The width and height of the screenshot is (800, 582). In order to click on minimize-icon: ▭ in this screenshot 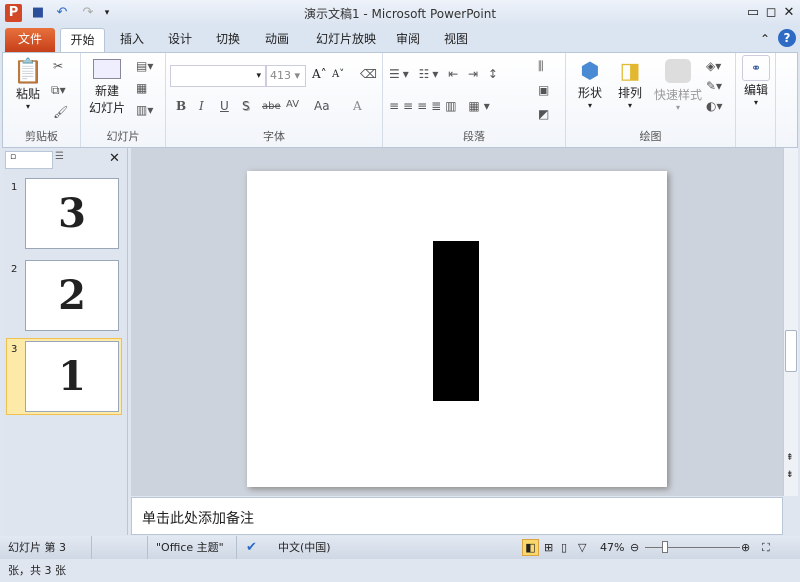, I will do `click(753, 13)`.